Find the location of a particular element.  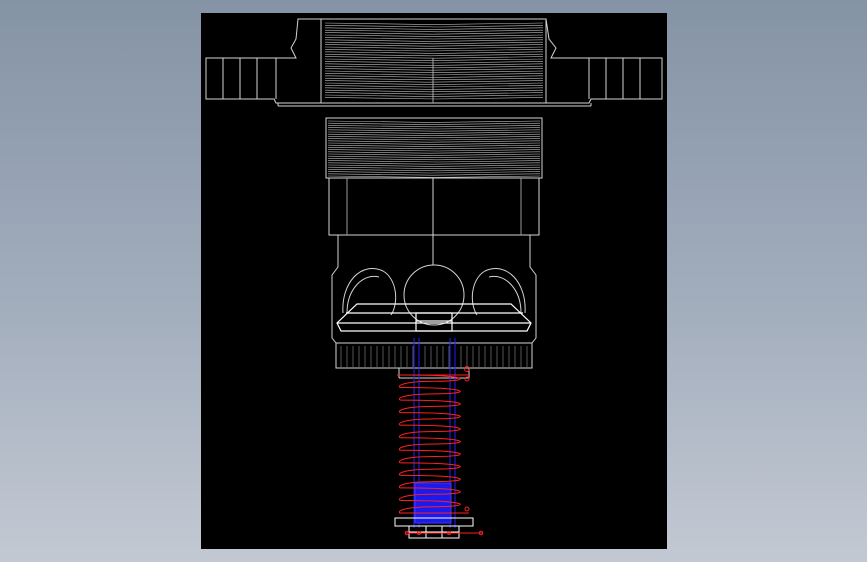

ball-left-inner is located at coordinates (363, 294).